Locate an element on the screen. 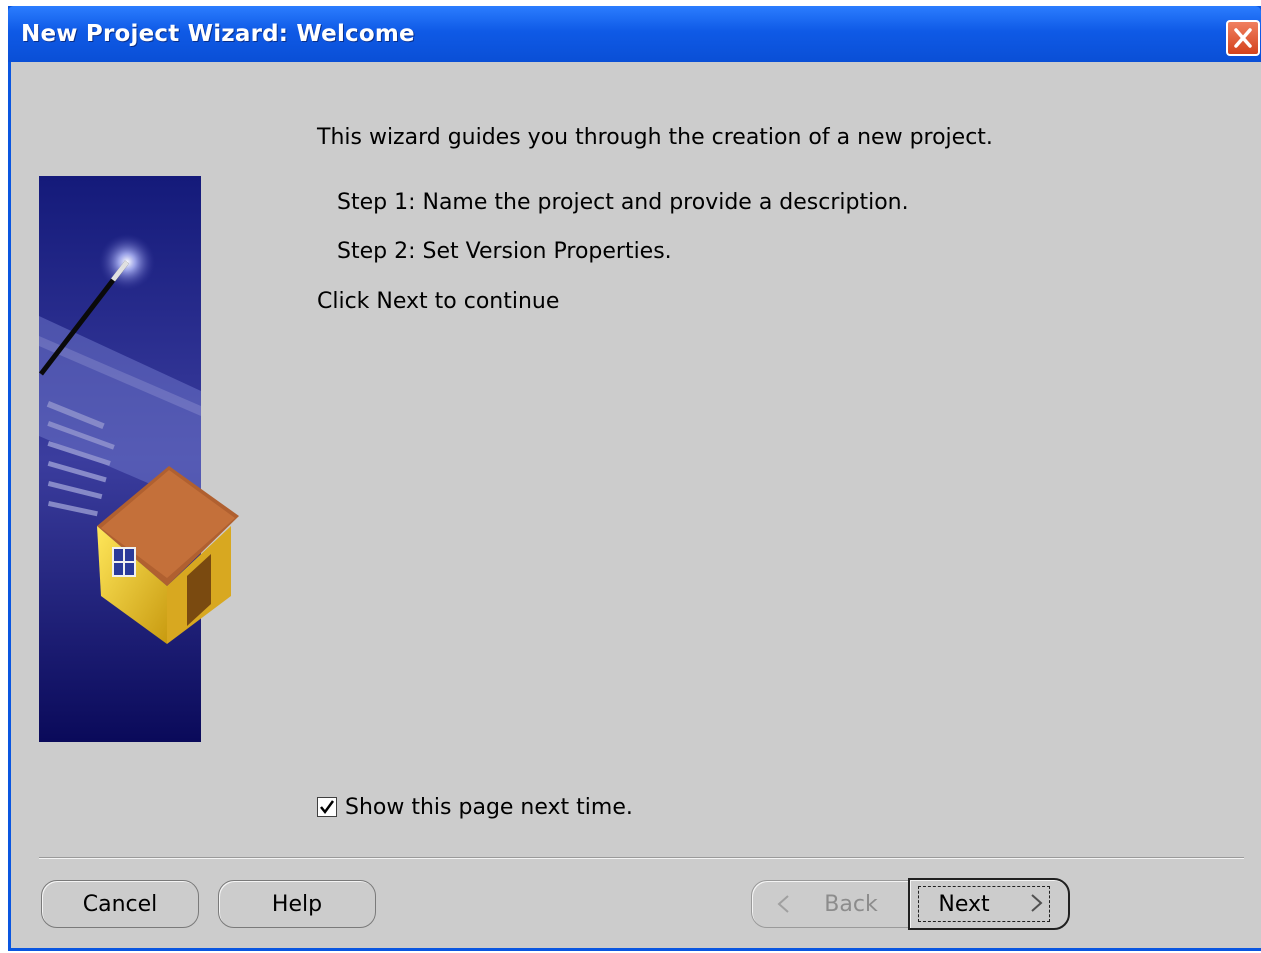  cancel-label: Cancel is located at coordinates (120, 904).